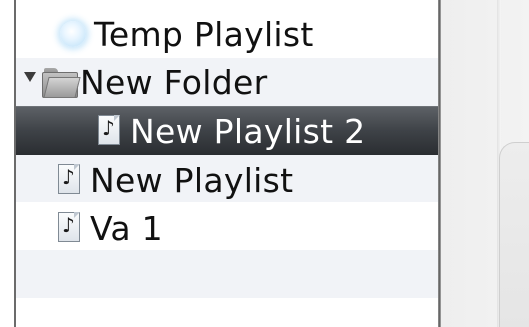  Describe the element at coordinates (228, 228) in the screenshot. I see `sidebar-item-va-1: ♪ Va 1` at that location.